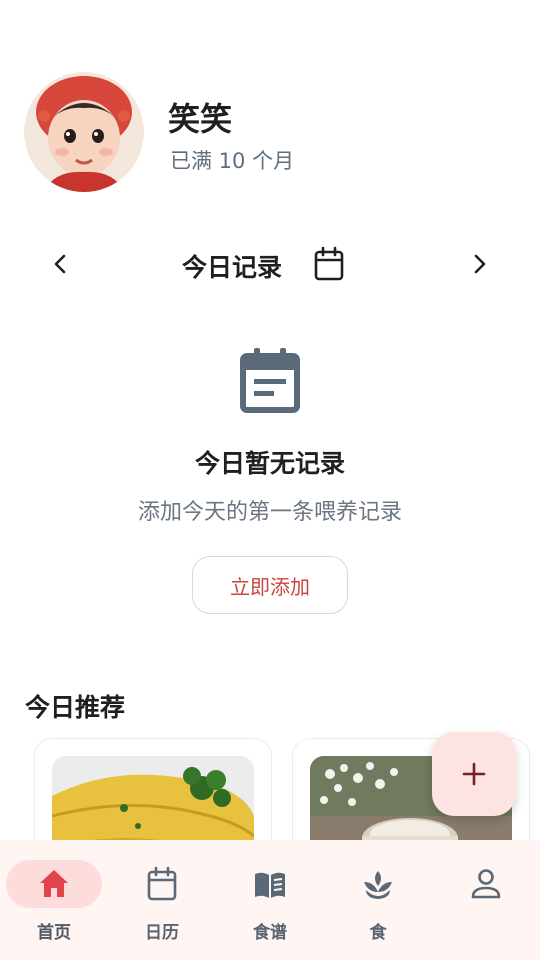  What do you see at coordinates (75, 707) in the screenshot?
I see `recommendations-title: 今日推荐` at bounding box center [75, 707].